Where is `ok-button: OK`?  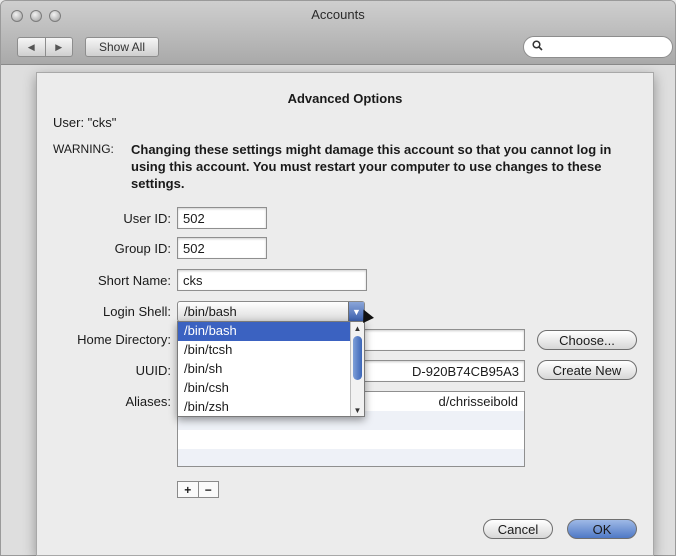 ok-button: OK is located at coordinates (602, 529).